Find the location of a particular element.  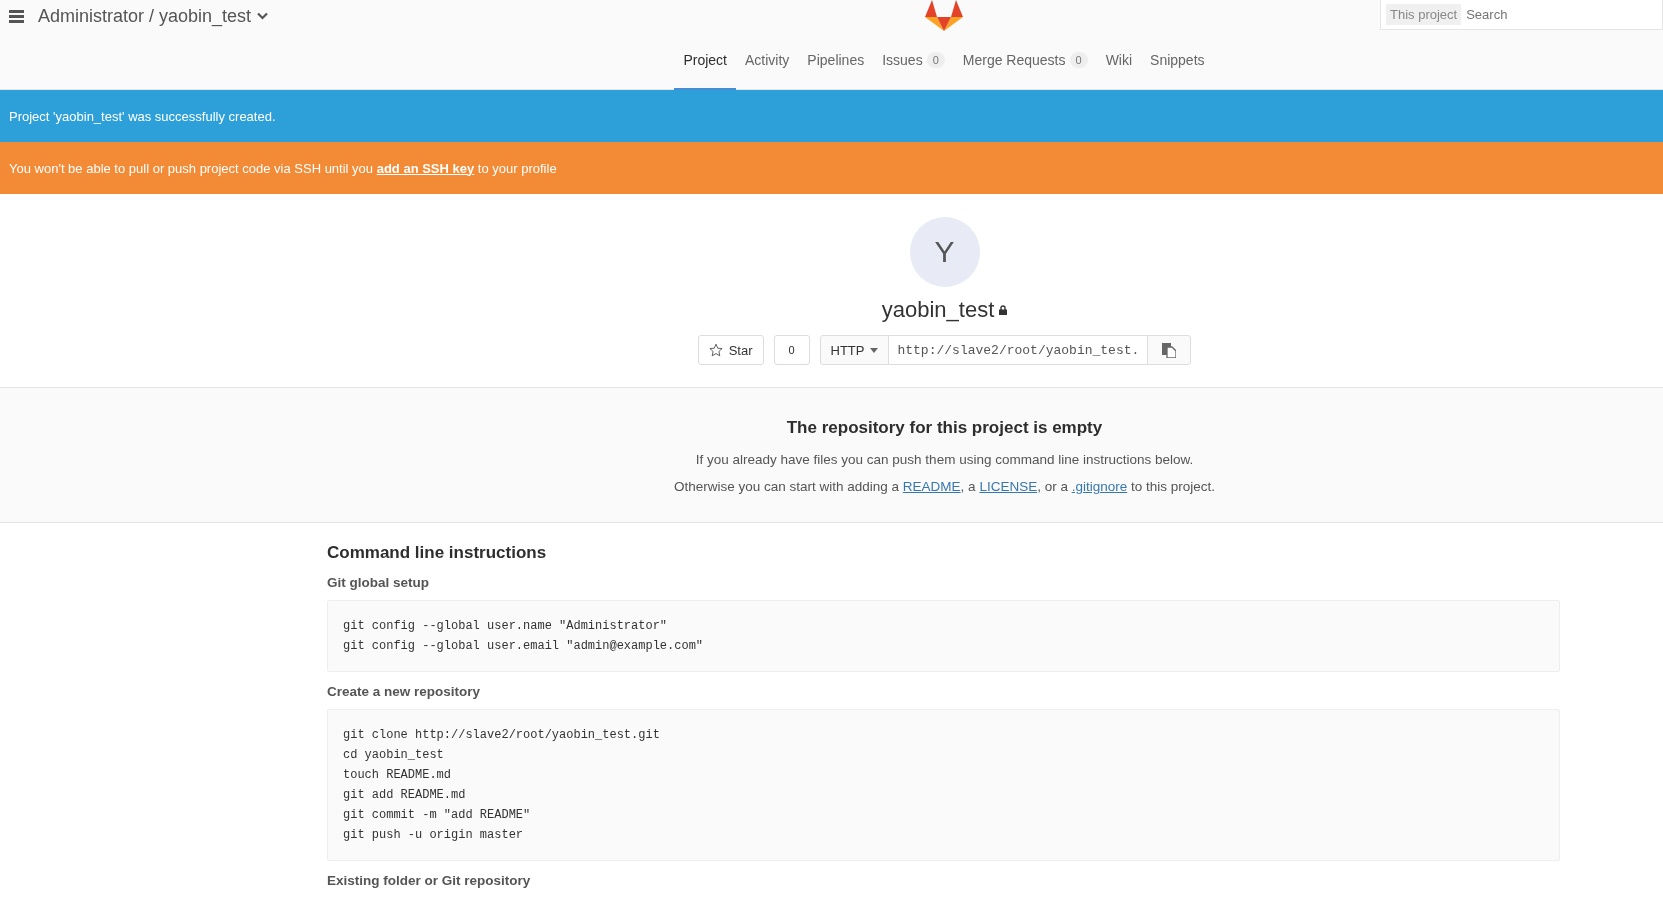

menu-icon is located at coordinates (16, 16).